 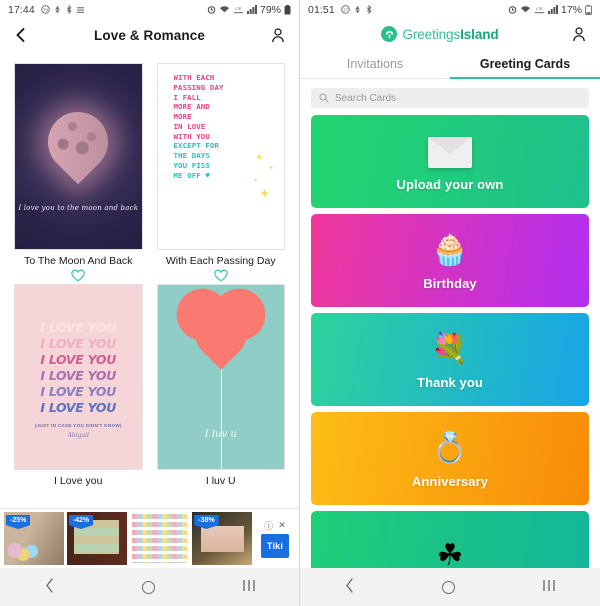 I want to click on info-icon: ⓘ, so click(x=268, y=525).